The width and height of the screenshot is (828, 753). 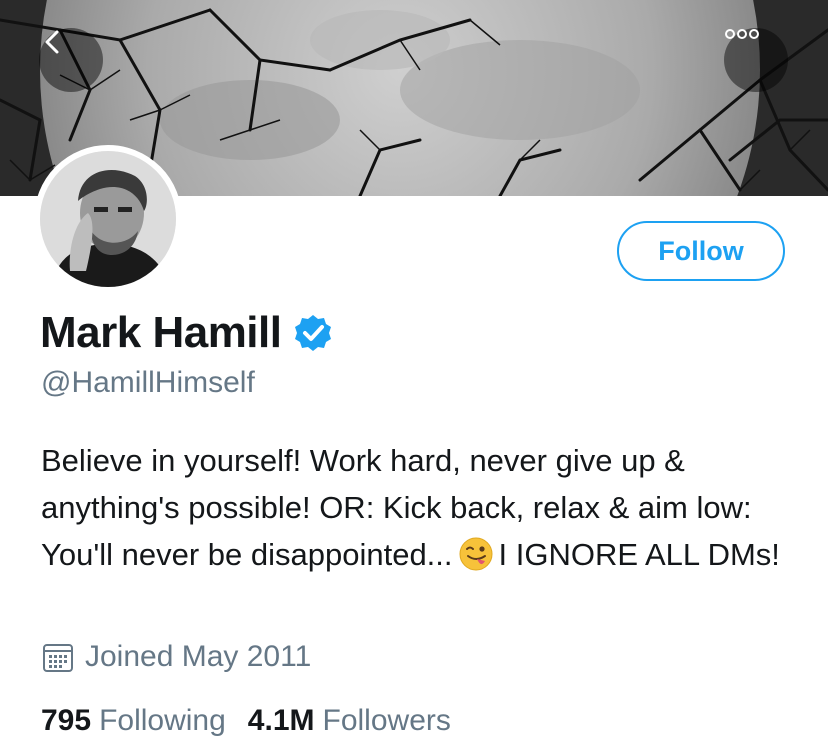 I want to click on chevron-left-icon, so click(x=52, y=42).